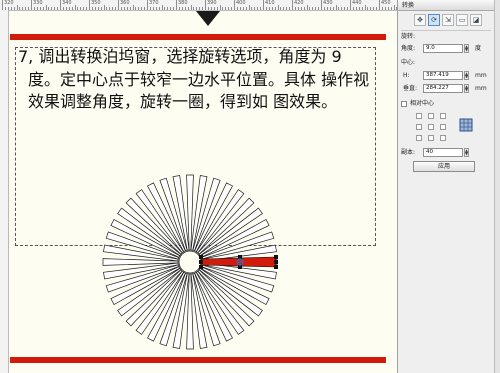 The image size is (500, 373). I want to click on size-icon: ▭, so click(462, 20).